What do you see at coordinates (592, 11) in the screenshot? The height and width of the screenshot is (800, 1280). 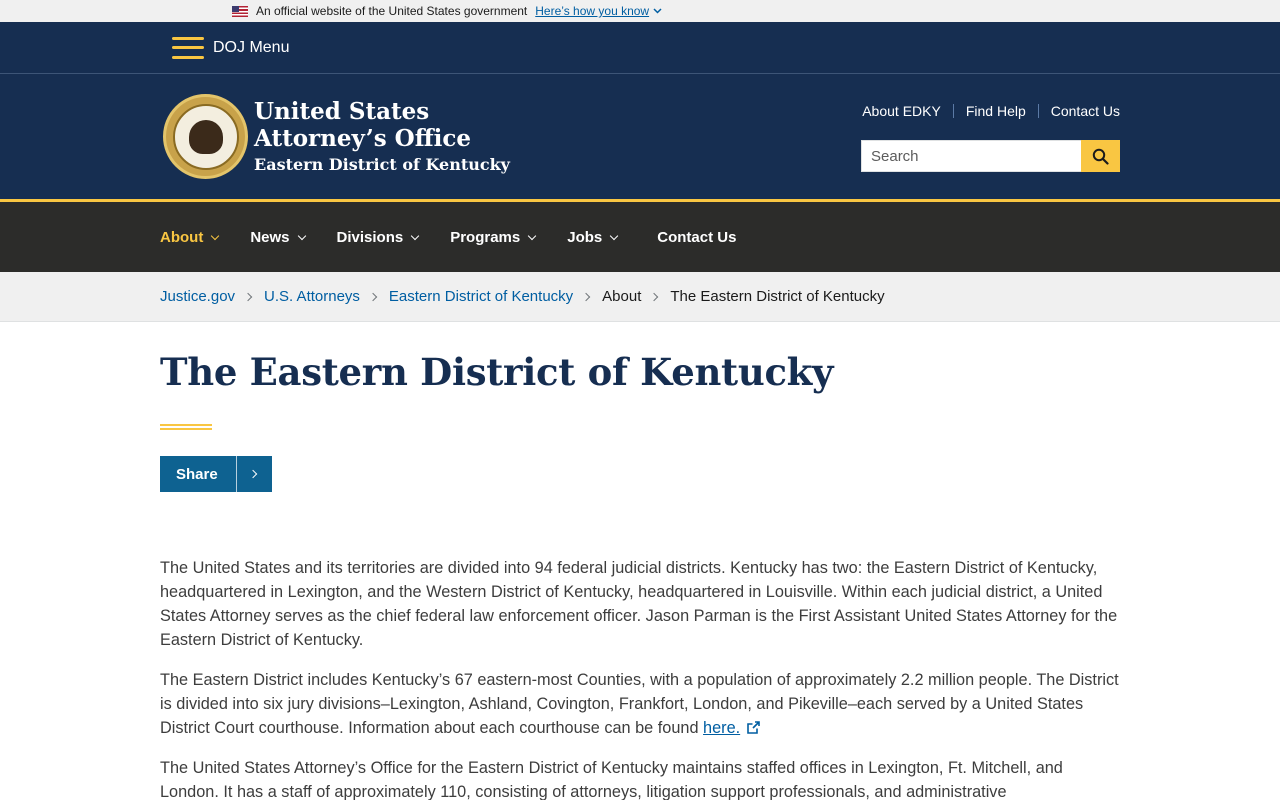 I see `heres-how-you-know-link: Here’s how you know` at bounding box center [592, 11].